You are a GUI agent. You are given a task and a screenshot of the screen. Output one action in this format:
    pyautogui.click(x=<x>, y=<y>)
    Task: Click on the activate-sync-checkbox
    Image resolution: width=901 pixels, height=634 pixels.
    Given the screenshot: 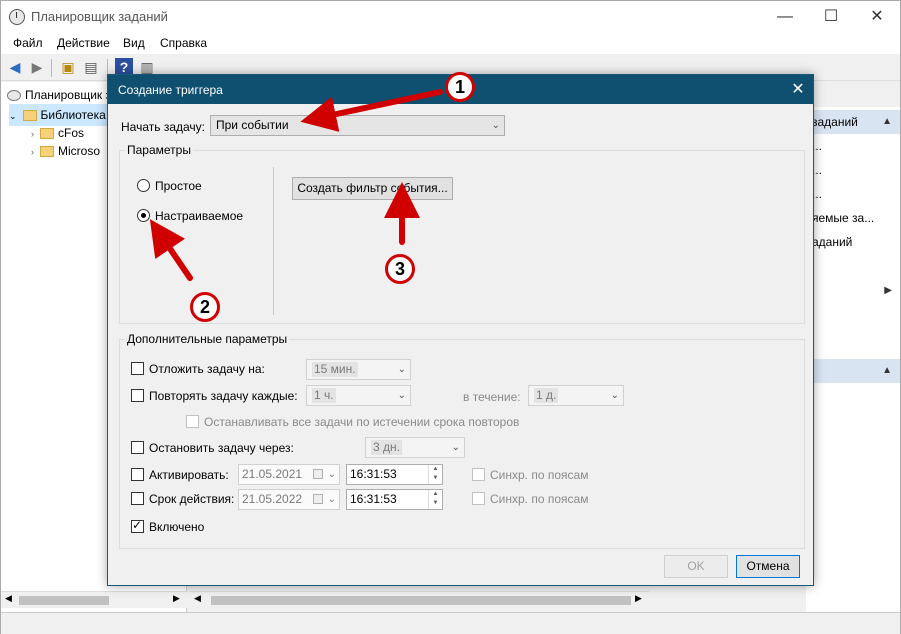 What is the action you would take?
    pyautogui.click(x=478, y=474)
    